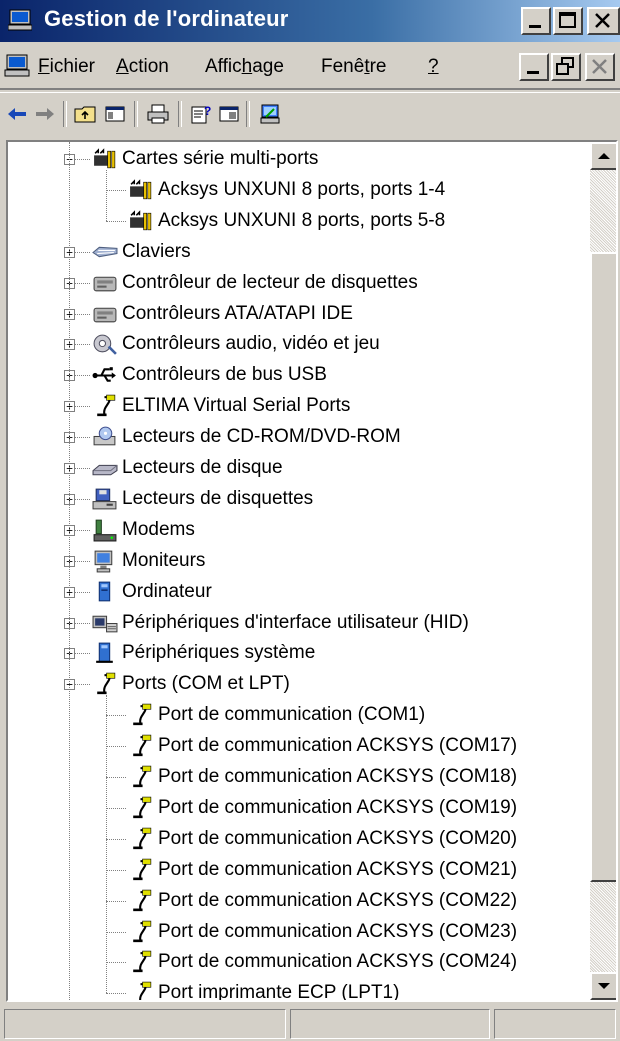 This screenshot has width=620, height=1041. I want to click on tree-node-label: Lecteurs de CD-ROM/DVD-ROM, so click(261, 437).